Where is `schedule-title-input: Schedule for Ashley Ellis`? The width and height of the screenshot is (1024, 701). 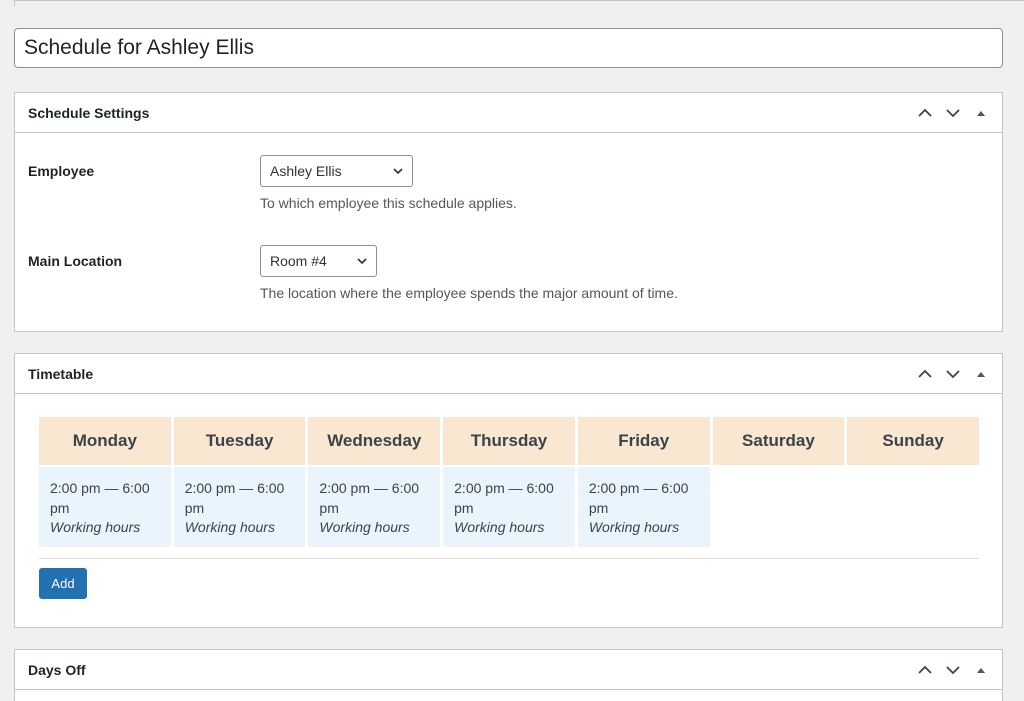
schedule-title-input: Schedule for Ashley Ellis is located at coordinates (508, 48).